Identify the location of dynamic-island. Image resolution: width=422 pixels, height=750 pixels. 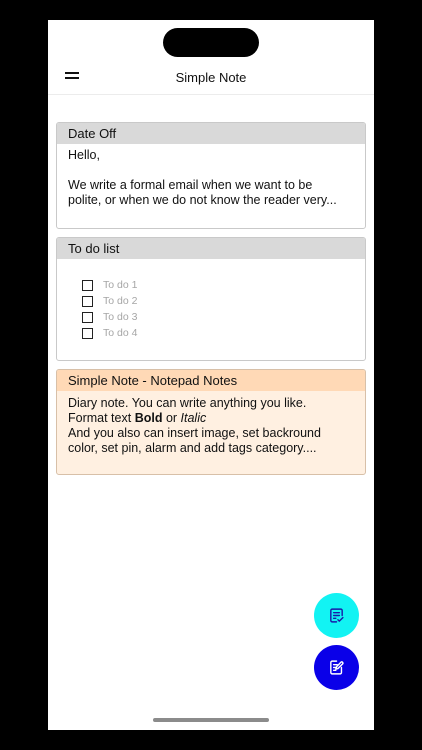
(211, 42).